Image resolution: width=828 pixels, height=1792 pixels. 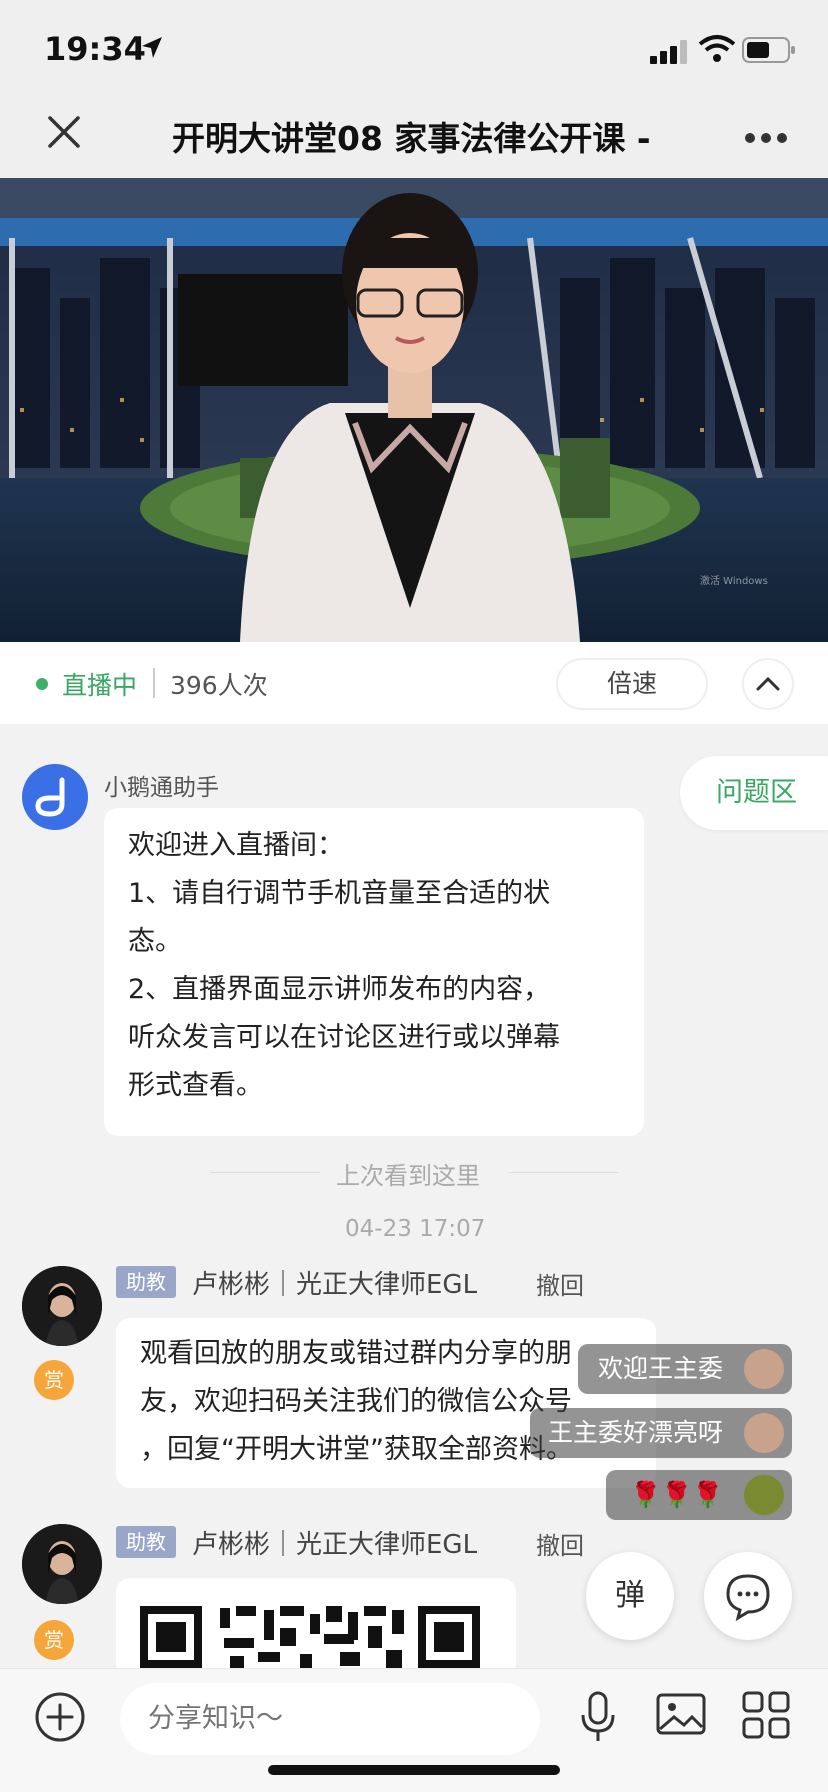 What do you see at coordinates (95, 49) in the screenshot?
I see `status-time: 19:34` at bounding box center [95, 49].